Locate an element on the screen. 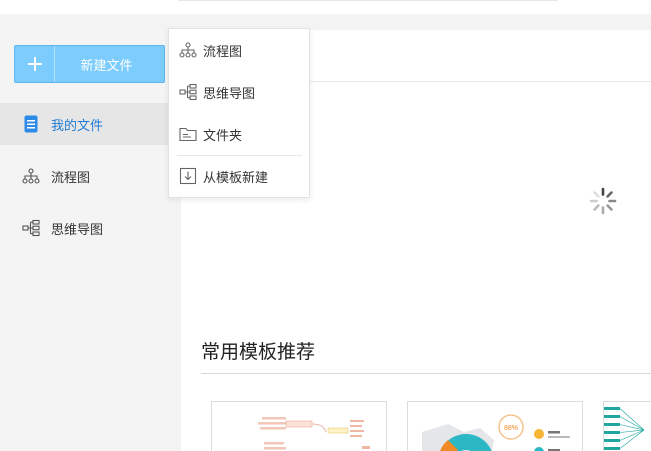  templates-section-title: 常用模板推荐 is located at coordinates (258, 352).